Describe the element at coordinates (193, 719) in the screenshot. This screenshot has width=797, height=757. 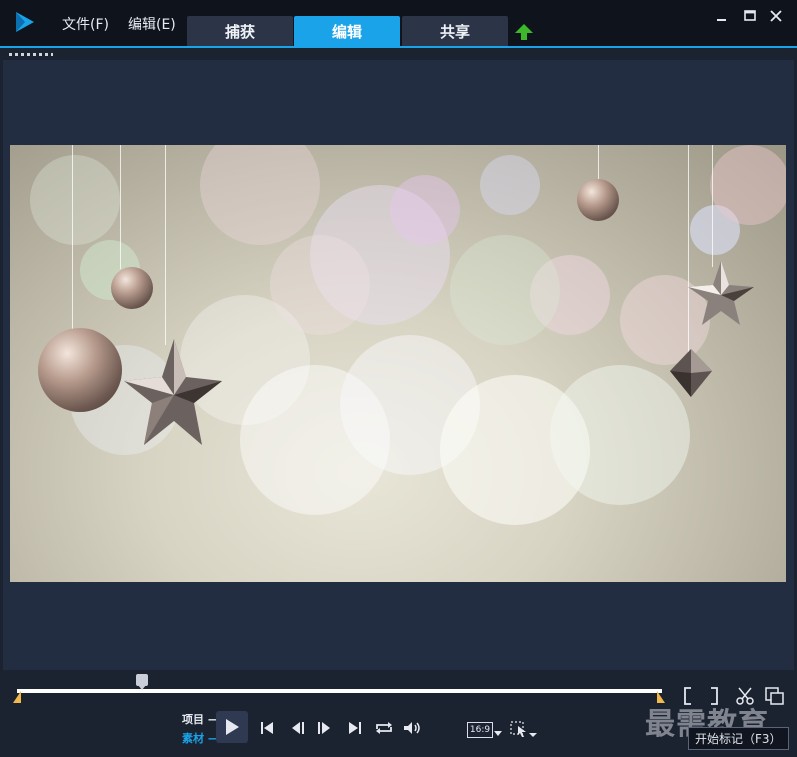
I see `mode-project-label: 项目` at that location.